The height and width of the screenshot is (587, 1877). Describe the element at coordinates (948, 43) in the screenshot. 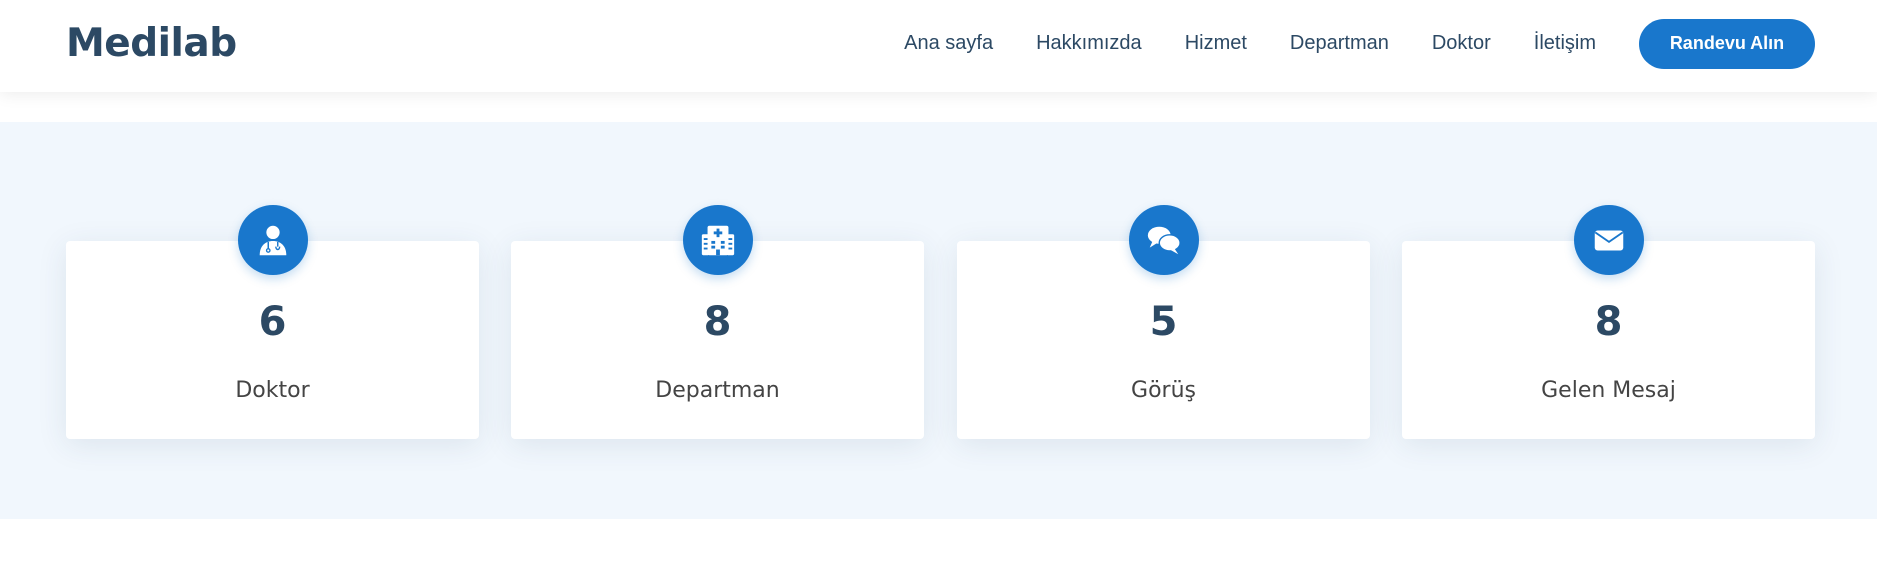

I see `nav-link-home: Ana sayfa` at that location.